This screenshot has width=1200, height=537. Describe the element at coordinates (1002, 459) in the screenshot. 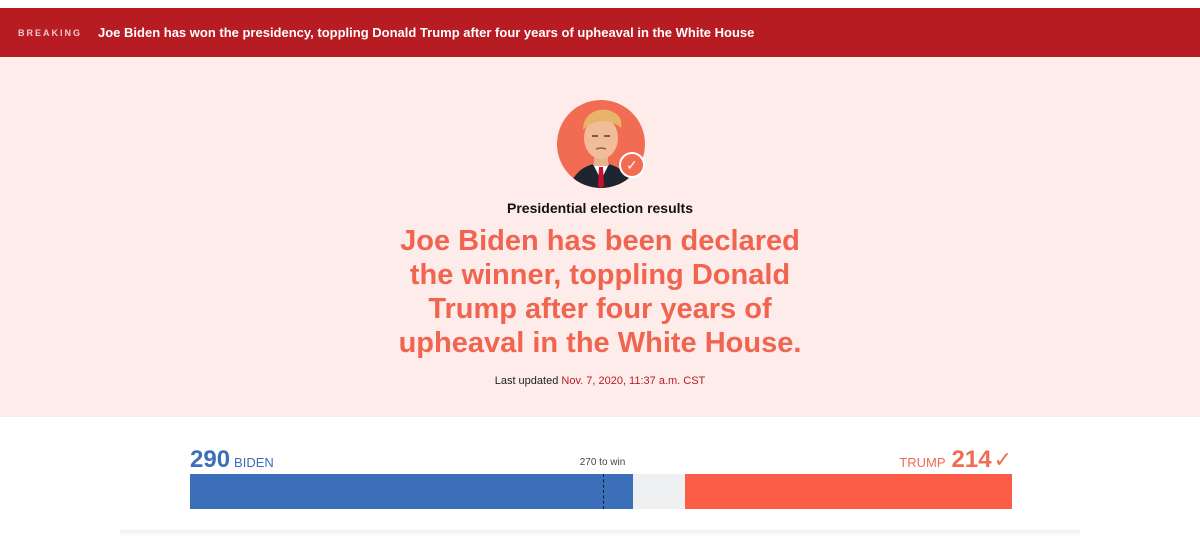

I see `trump-check-icon: ✓` at that location.